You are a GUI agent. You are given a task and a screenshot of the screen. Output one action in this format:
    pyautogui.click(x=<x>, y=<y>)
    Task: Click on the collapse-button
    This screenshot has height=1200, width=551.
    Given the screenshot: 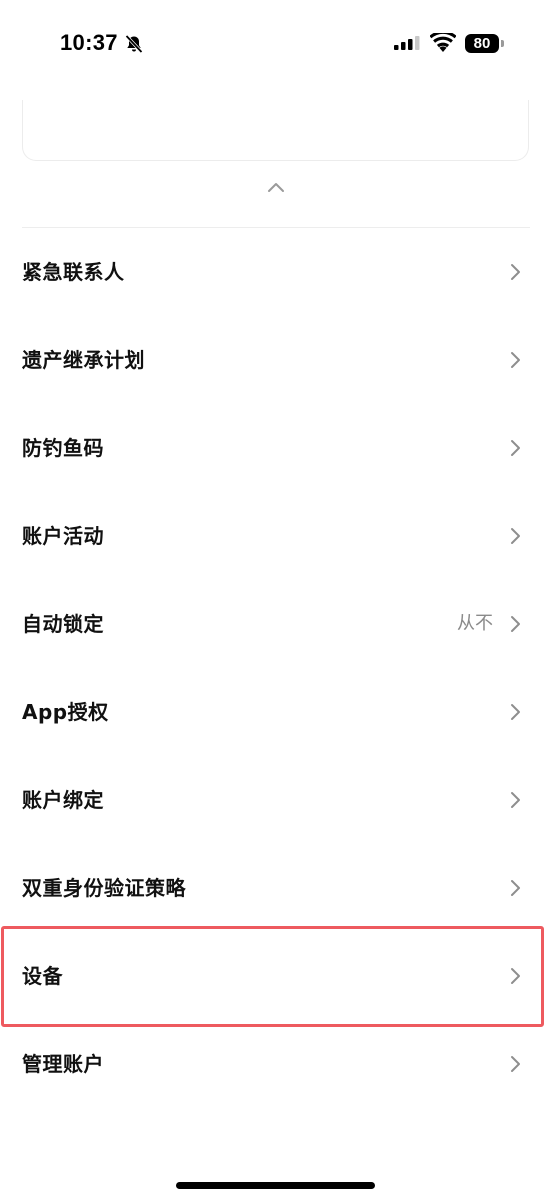 What is the action you would take?
    pyautogui.click(x=276, y=187)
    